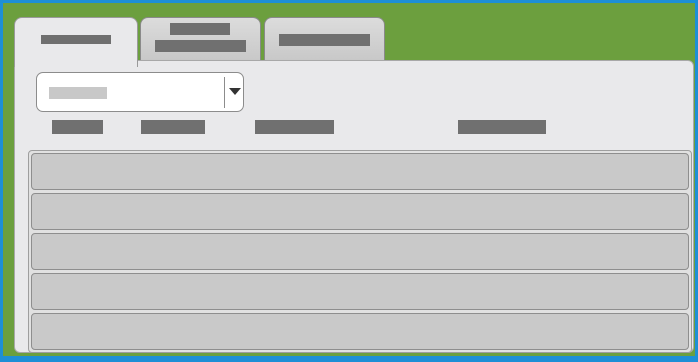  I want to click on chevron-down-icon, so click(235, 91).